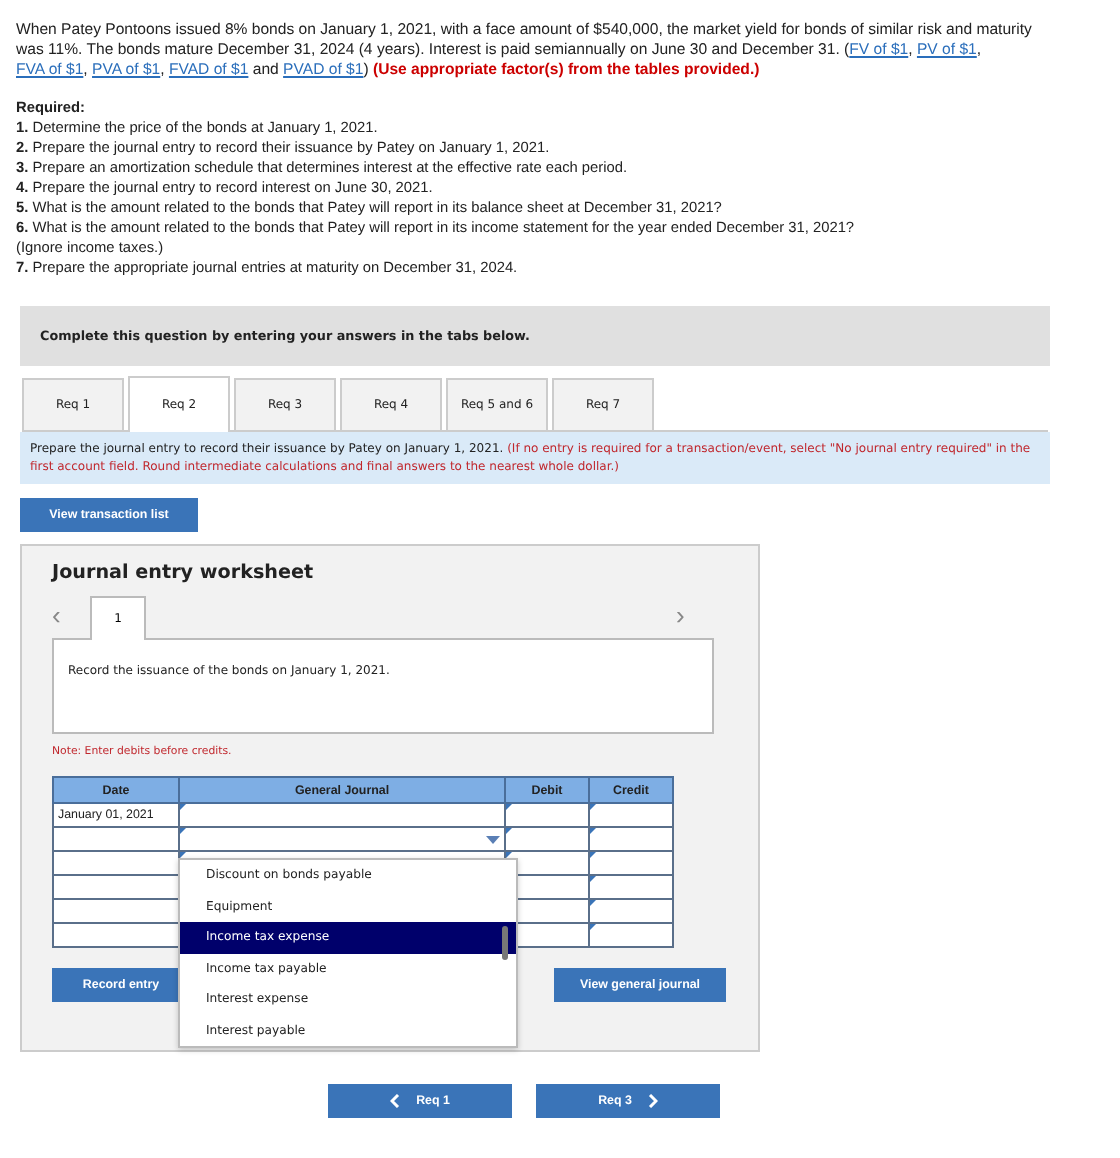  I want to click on caret-icon, so click(493, 840).